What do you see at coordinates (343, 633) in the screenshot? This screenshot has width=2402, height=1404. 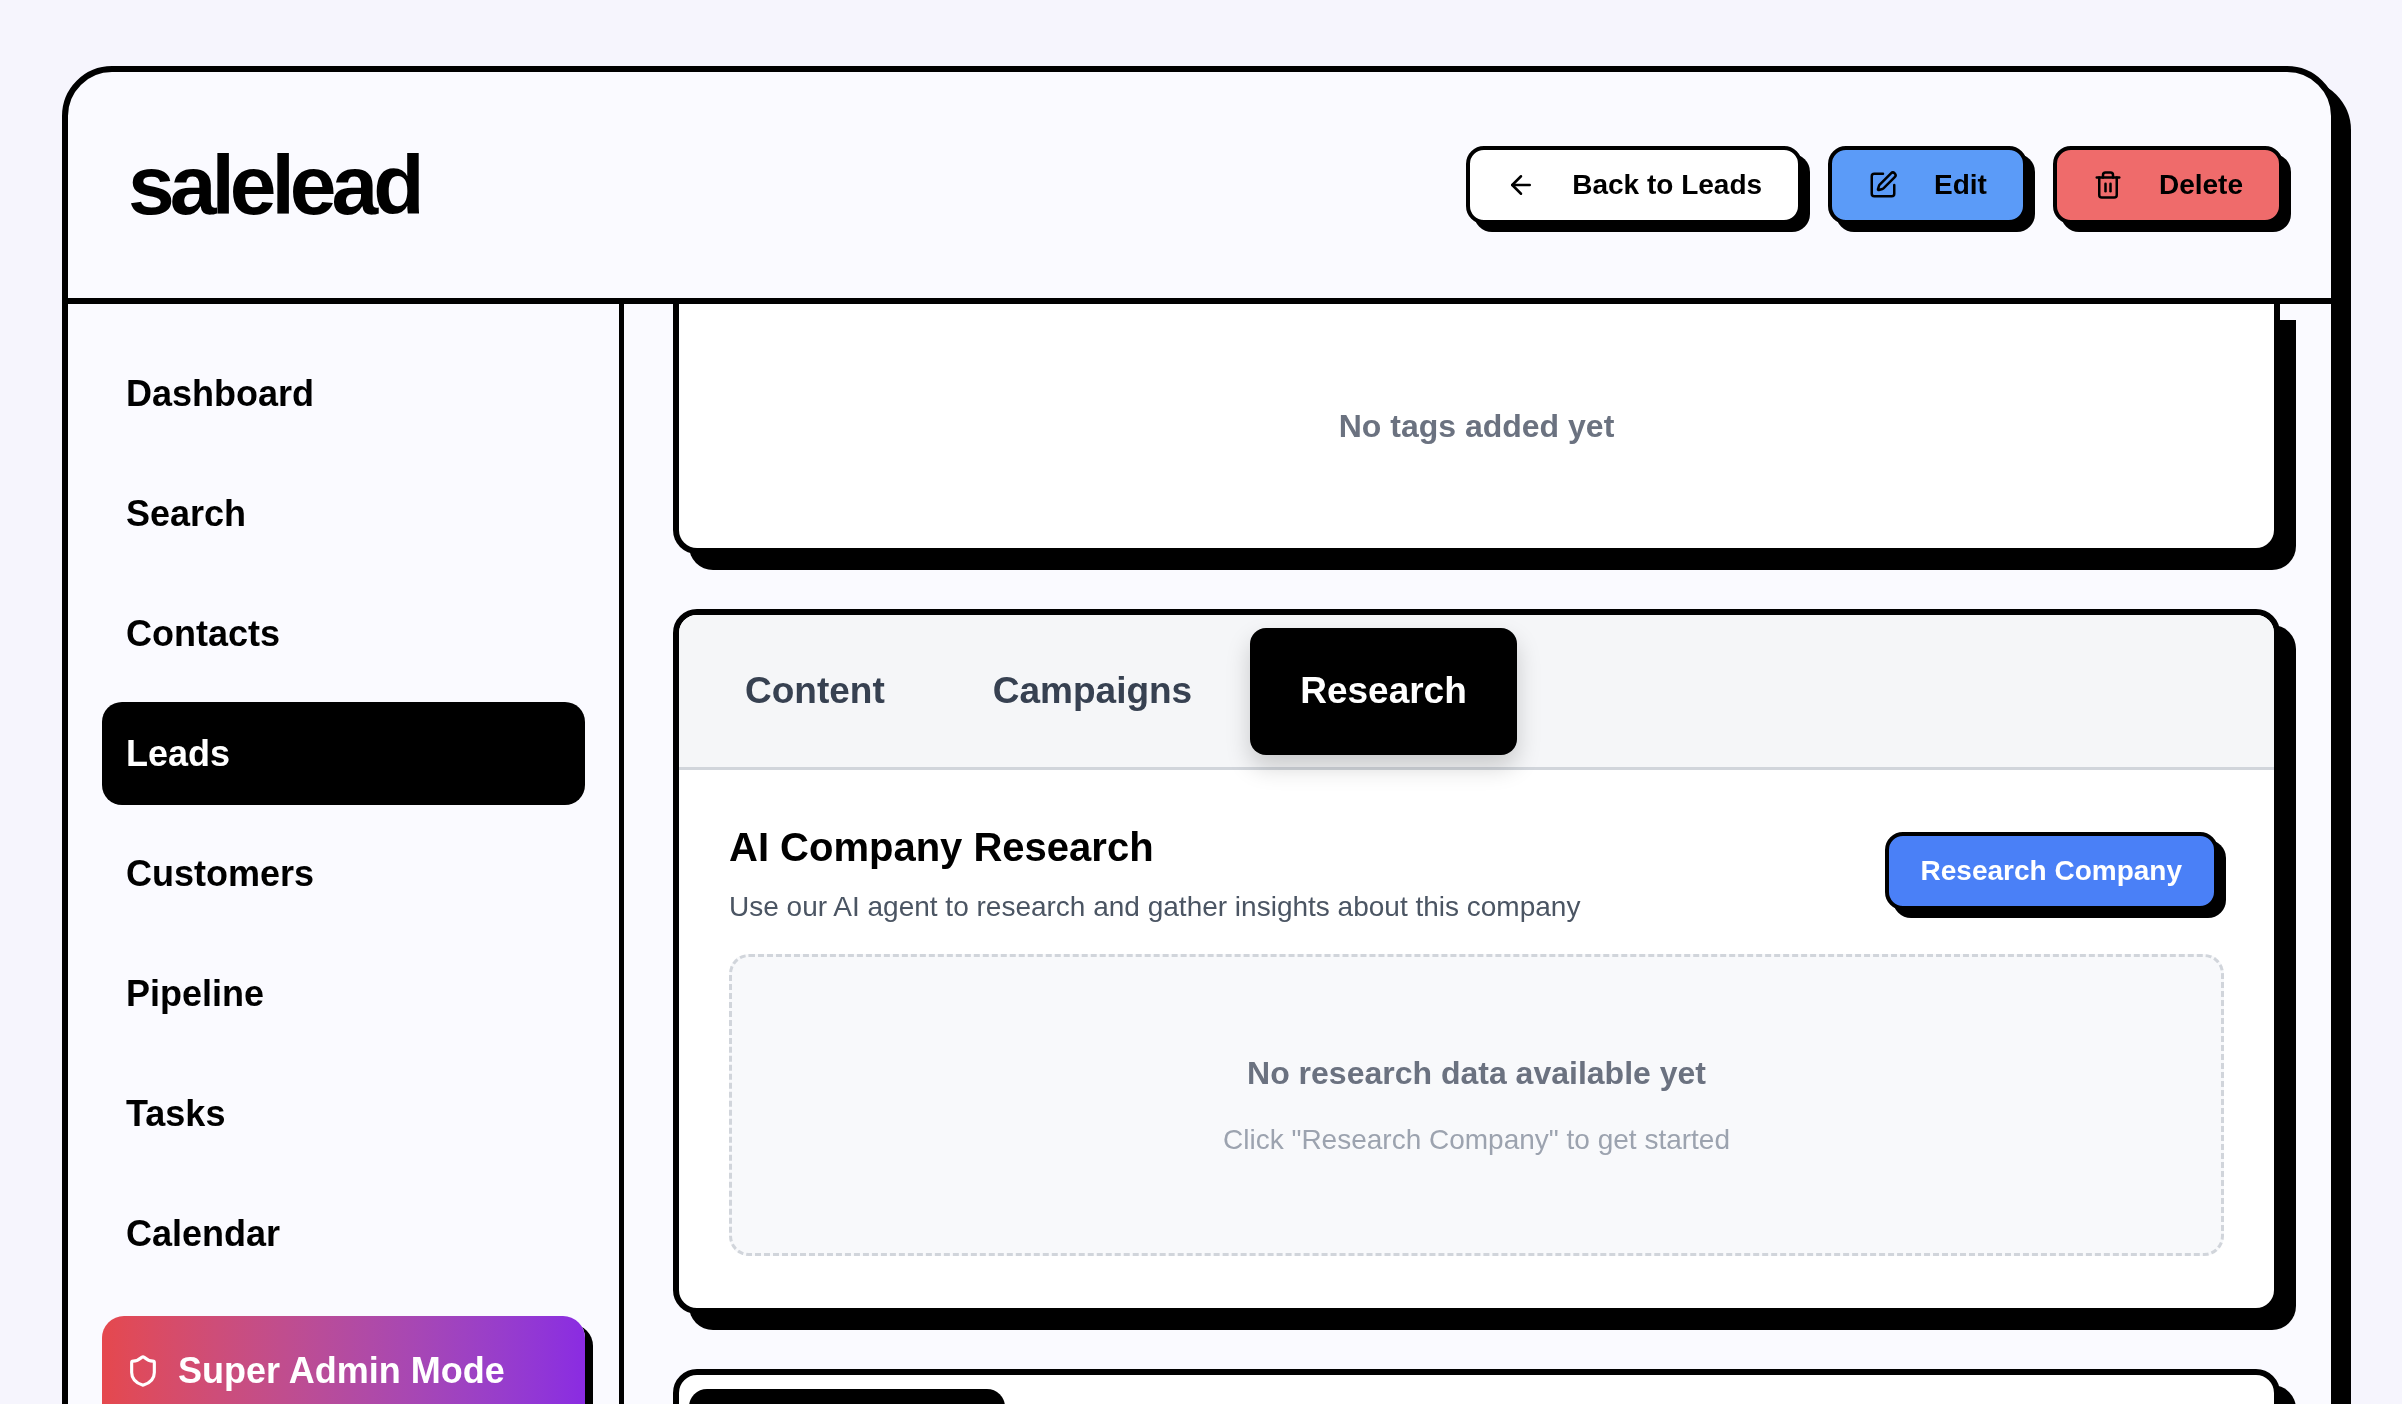 I see `sidebar-item: Contacts` at bounding box center [343, 633].